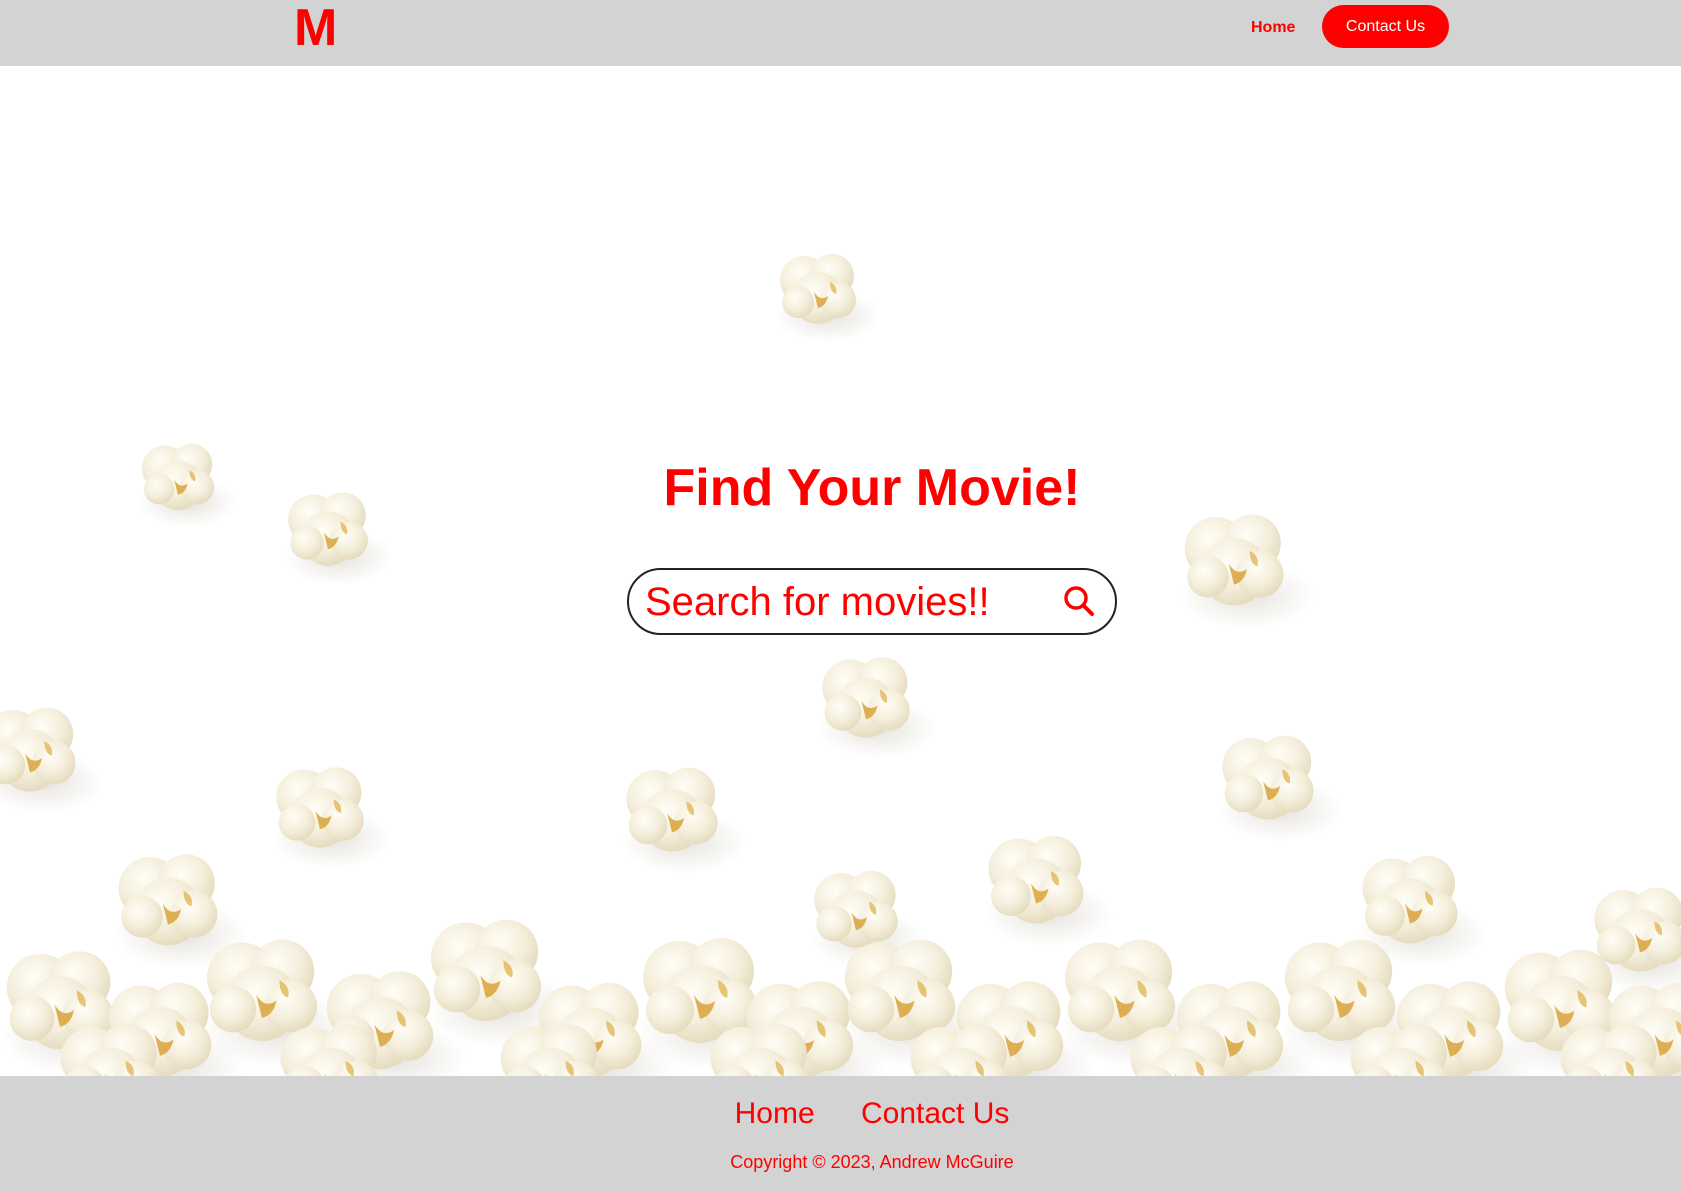  Describe the element at coordinates (840, 33) in the screenshot. I see `top-navbar: M Home Contact Us` at that location.